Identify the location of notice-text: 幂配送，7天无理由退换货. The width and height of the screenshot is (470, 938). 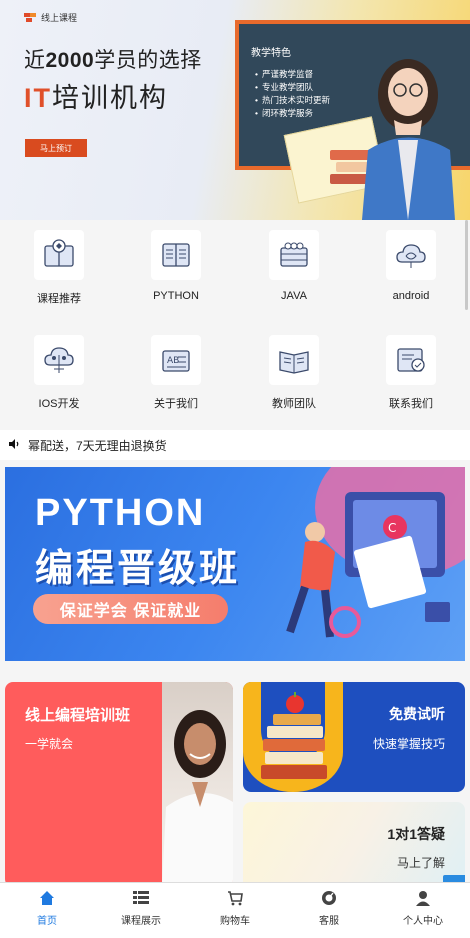
(97, 445).